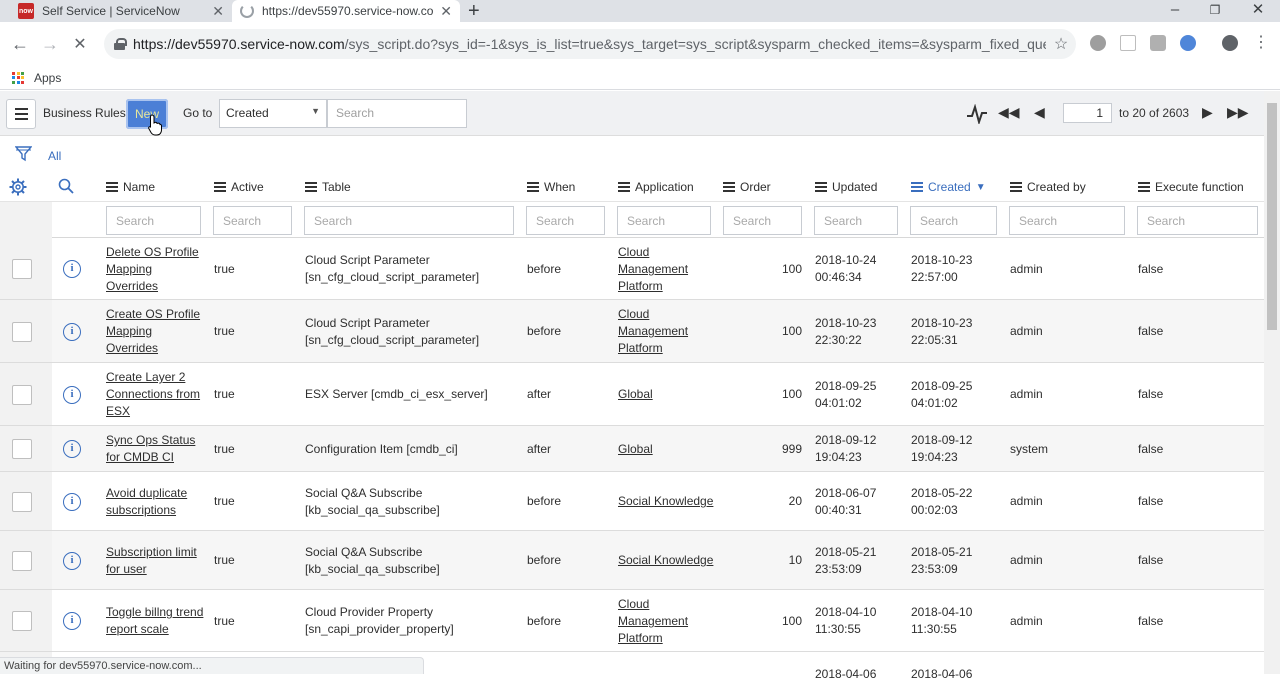 The width and height of the screenshot is (1280, 683). What do you see at coordinates (1087, 113) in the screenshot?
I see `page-number-input: 1` at bounding box center [1087, 113].